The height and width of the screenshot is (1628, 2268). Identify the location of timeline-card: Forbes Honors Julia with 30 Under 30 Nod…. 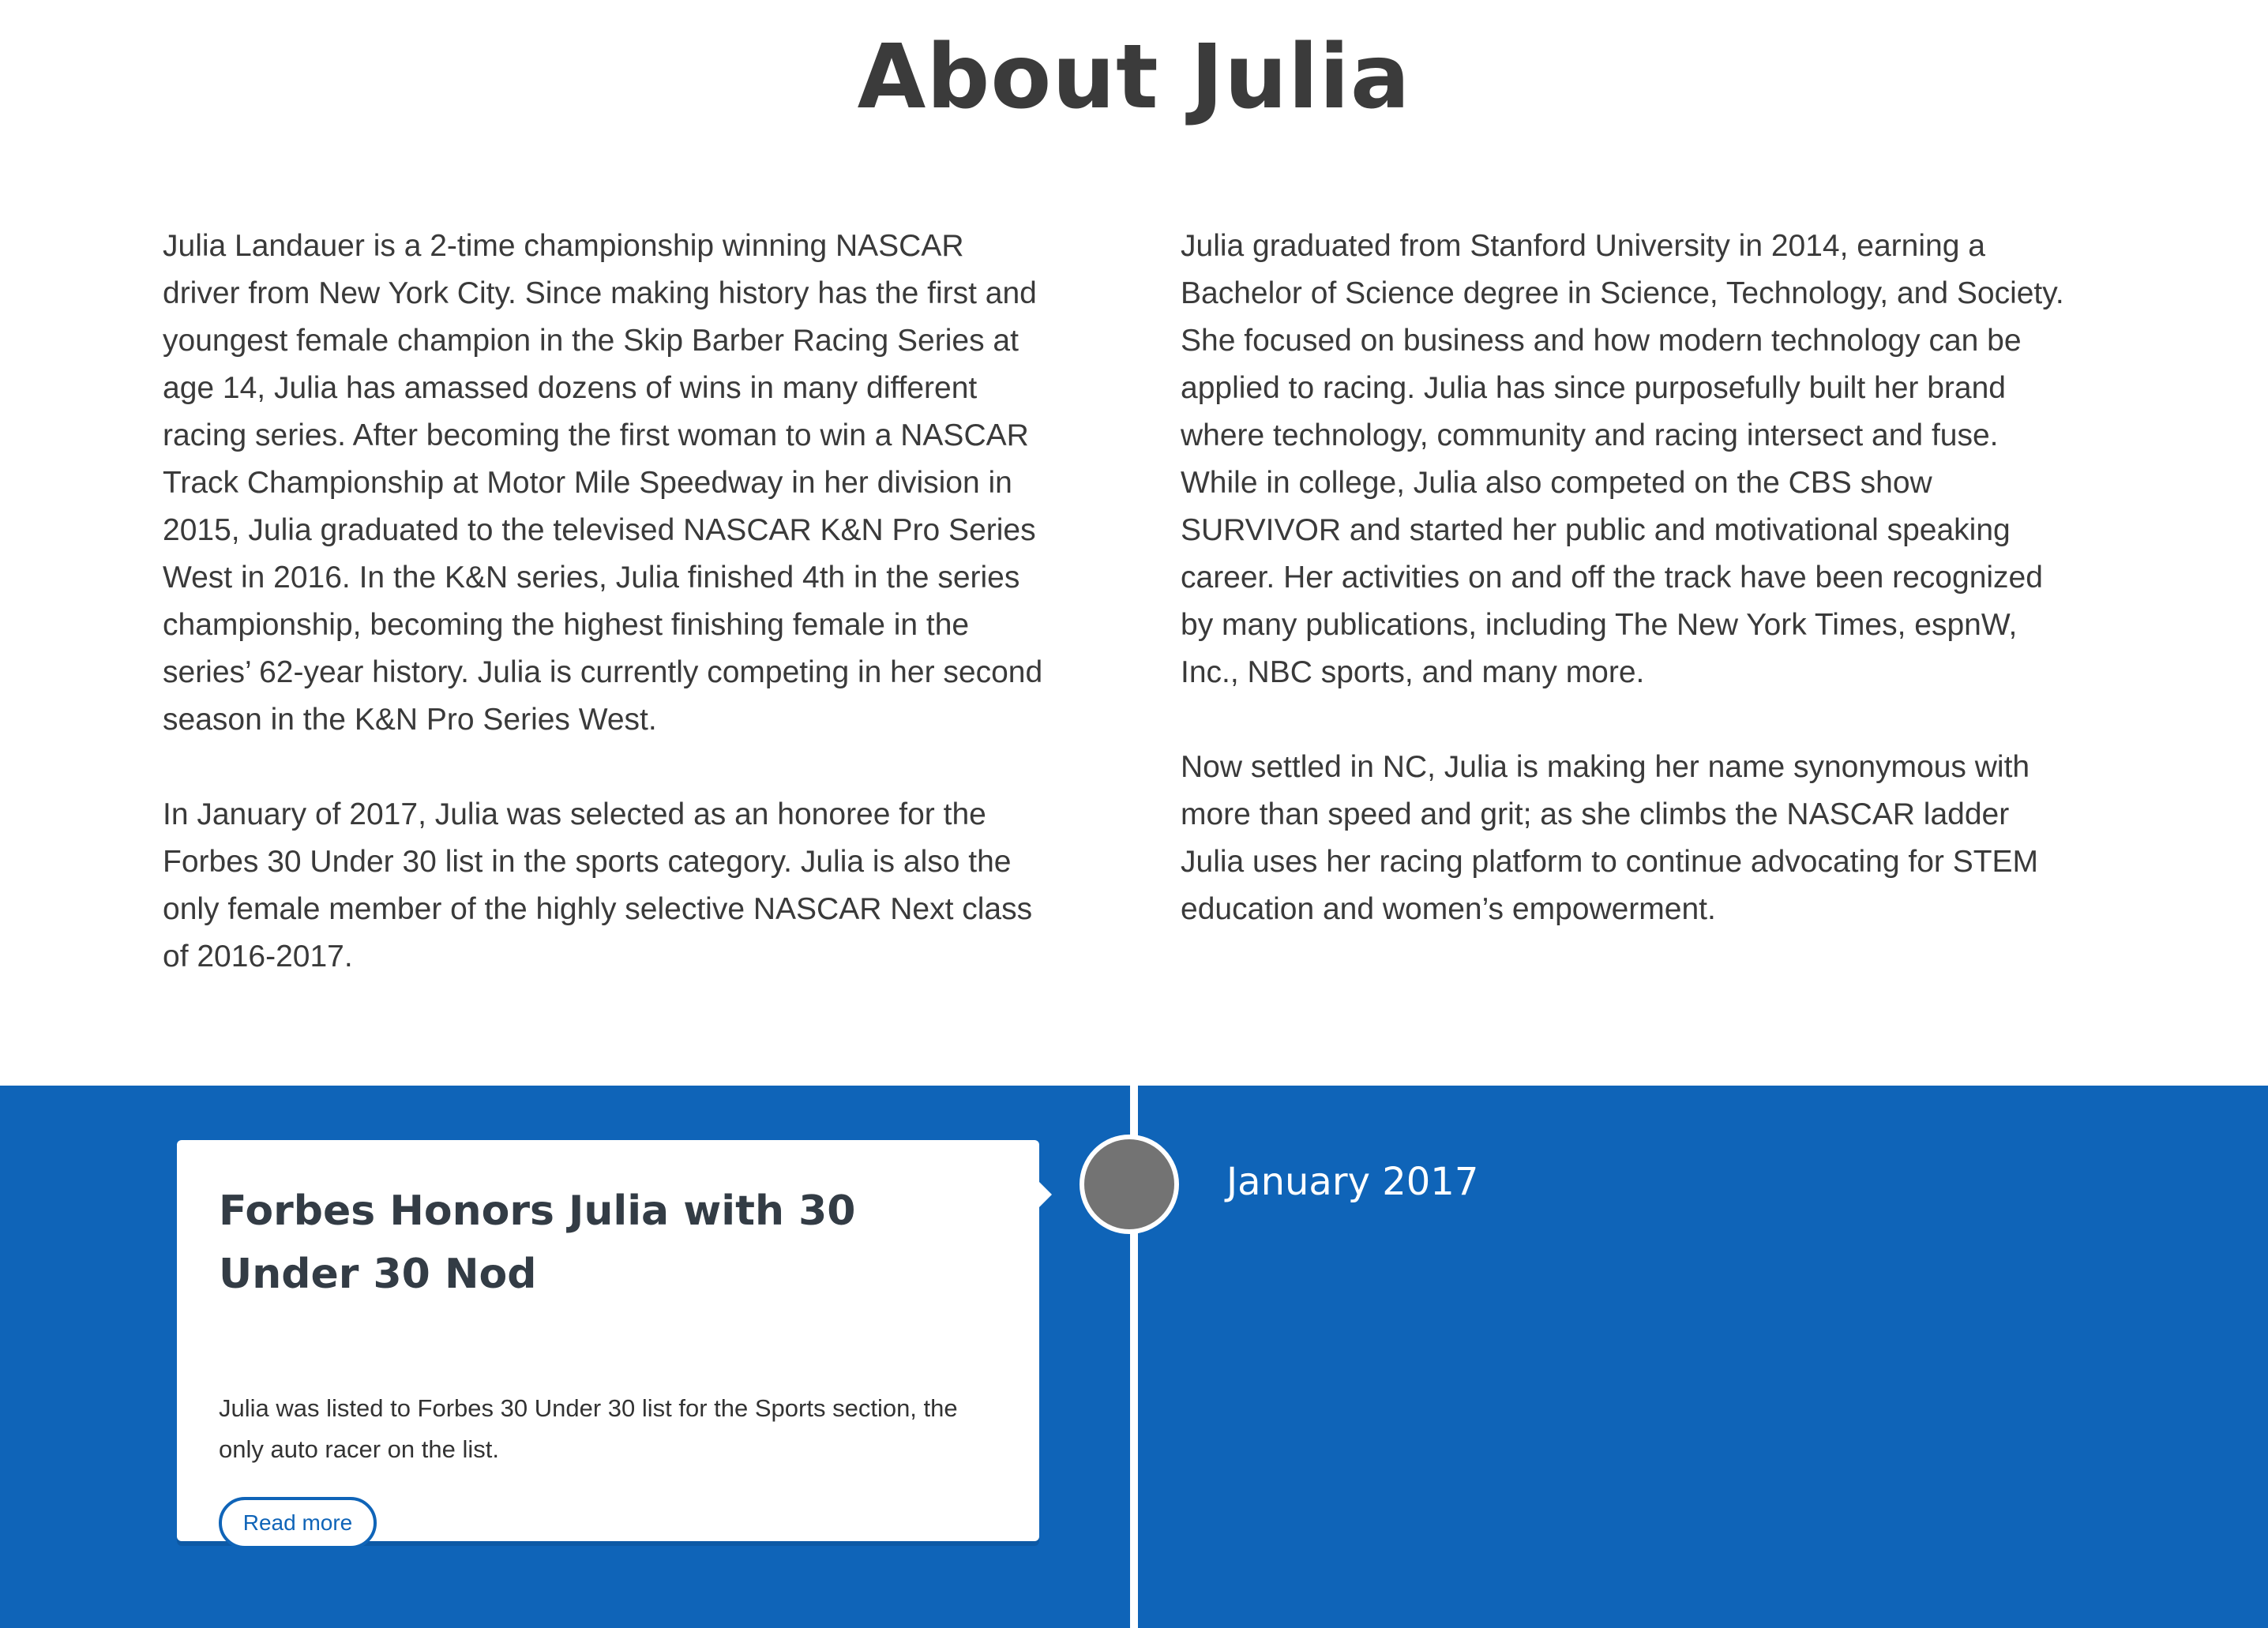
(608, 1344).